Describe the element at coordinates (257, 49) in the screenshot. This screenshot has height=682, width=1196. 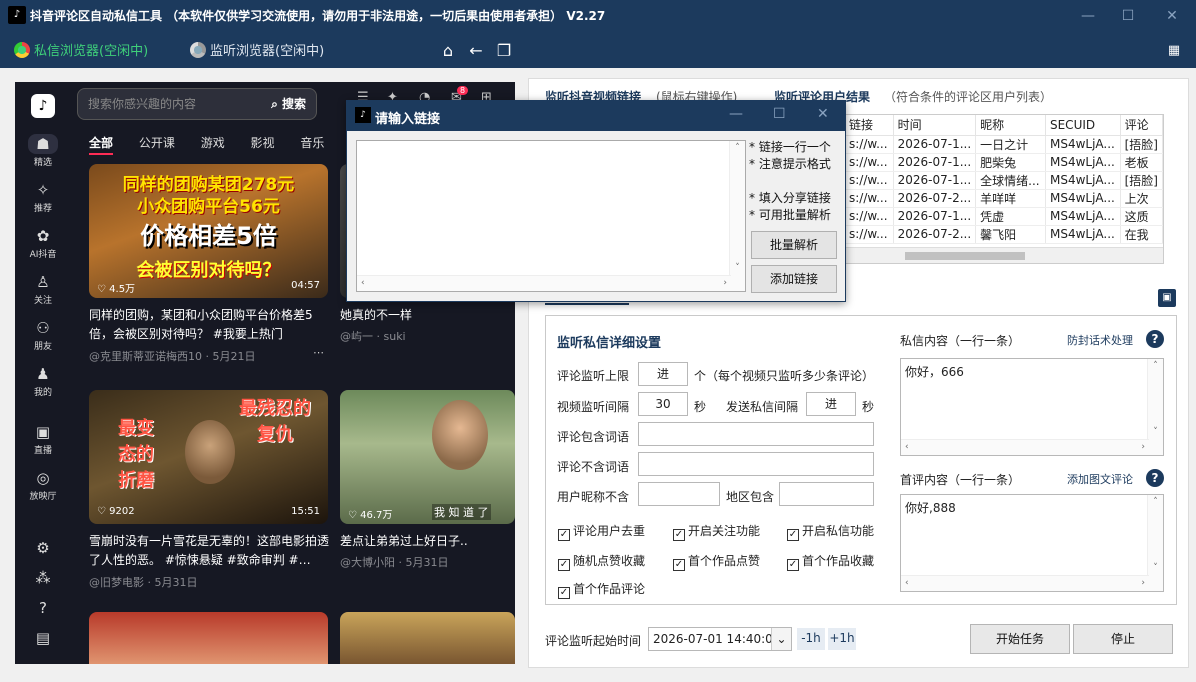
I see `tab-monitor-browser: 监听浏览器(空闲中)` at that location.